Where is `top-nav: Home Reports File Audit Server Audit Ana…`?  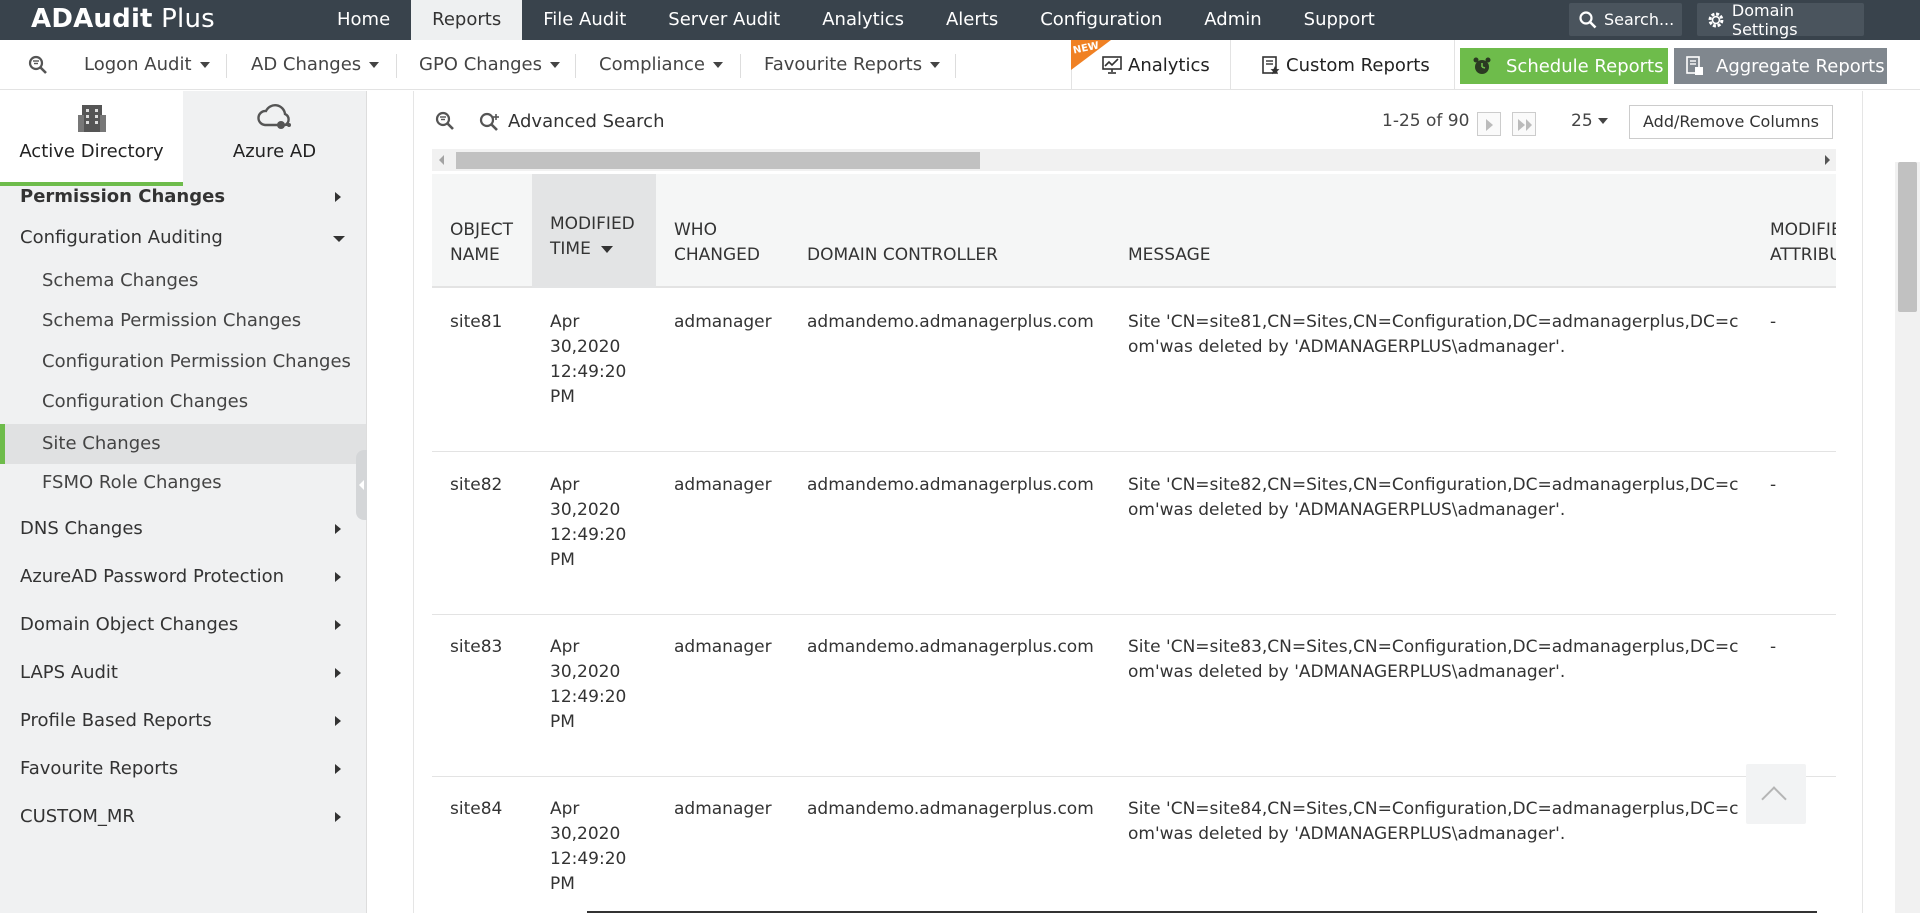 top-nav: Home Reports File Audit Server Audit Ana… is located at coordinates (856, 20).